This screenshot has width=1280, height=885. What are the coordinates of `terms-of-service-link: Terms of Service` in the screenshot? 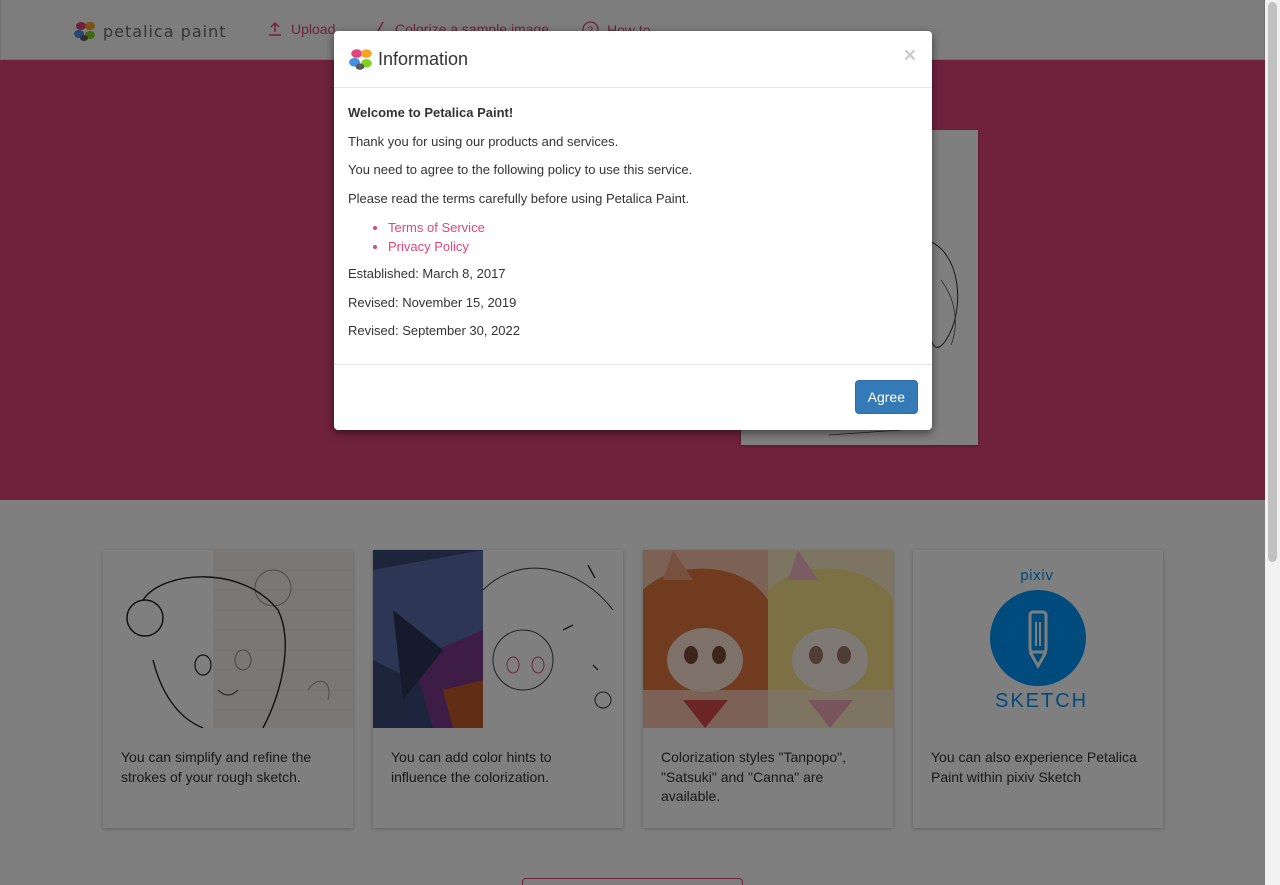 It's located at (436, 227).